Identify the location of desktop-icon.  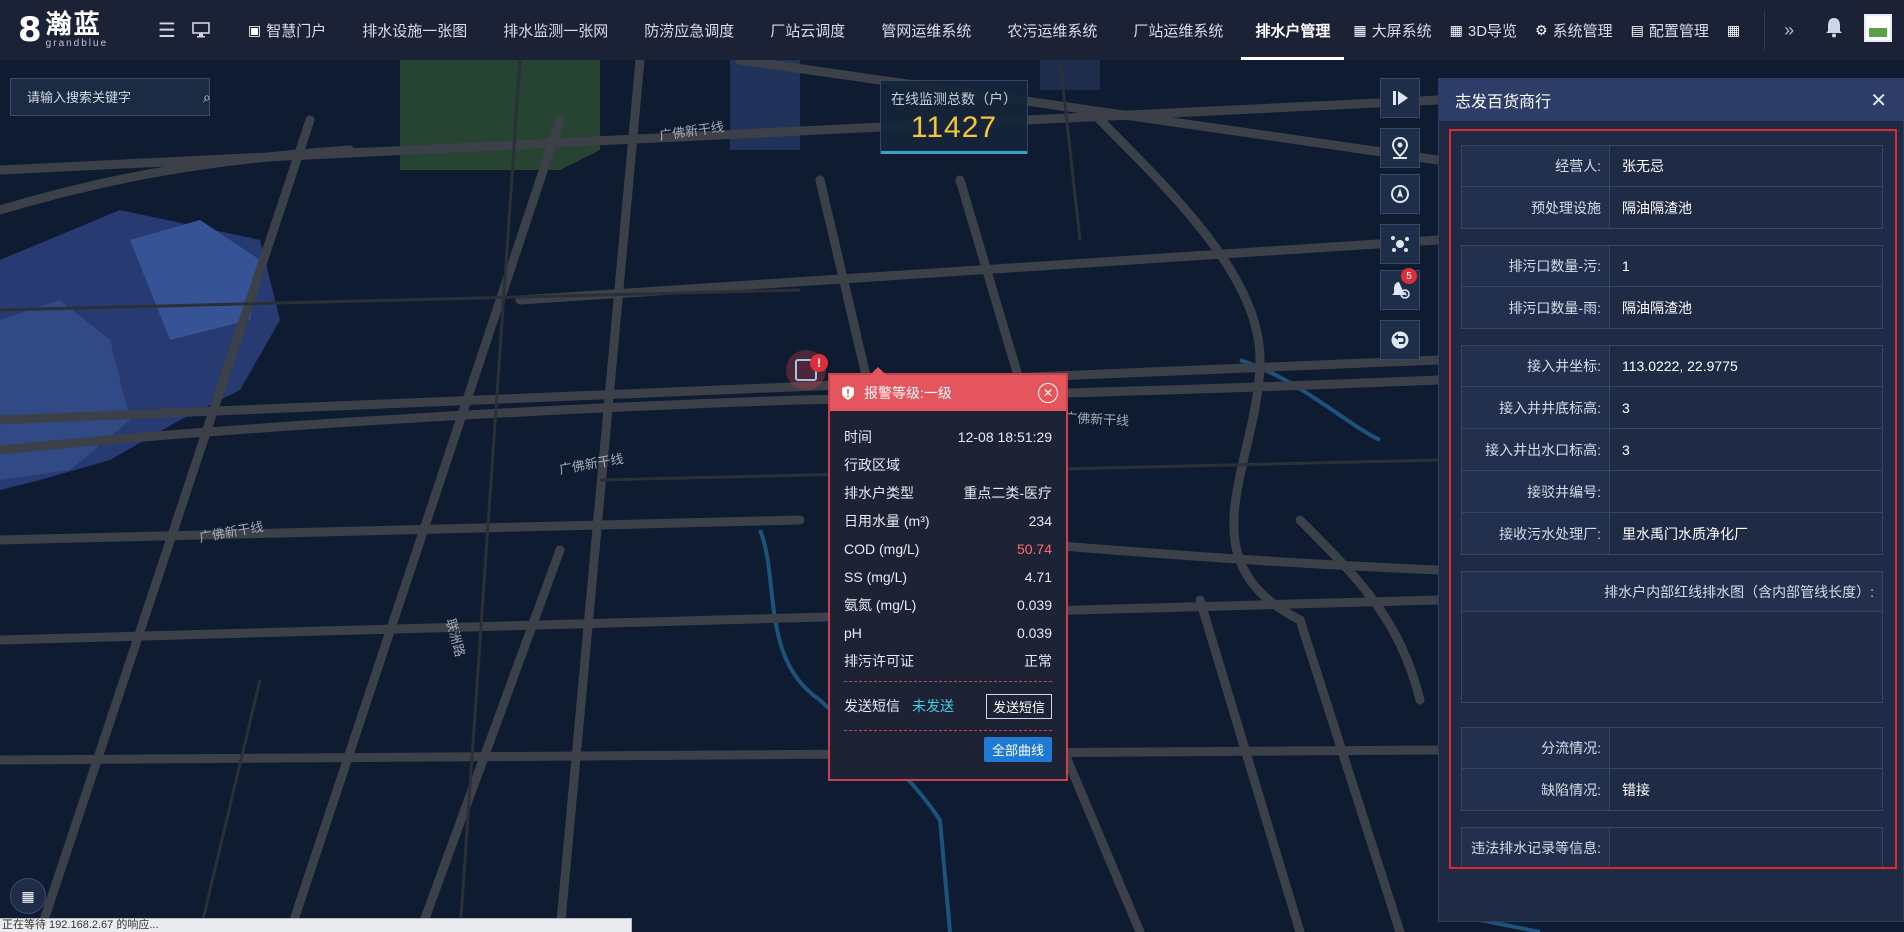
(201, 30).